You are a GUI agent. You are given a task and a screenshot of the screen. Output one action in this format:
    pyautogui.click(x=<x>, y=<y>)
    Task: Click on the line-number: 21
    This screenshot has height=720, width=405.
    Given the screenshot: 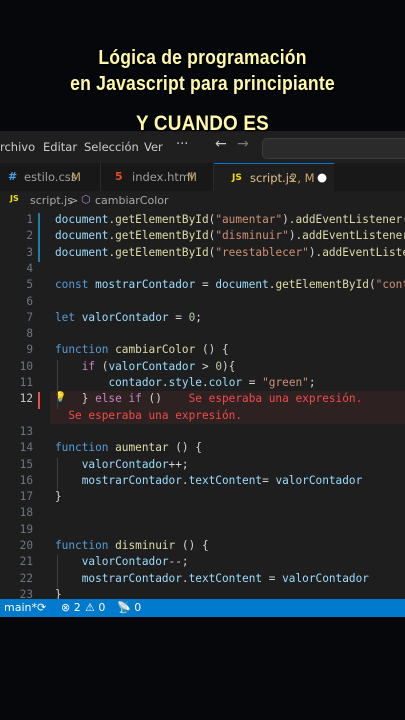 What is the action you would take?
    pyautogui.click(x=26, y=562)
    